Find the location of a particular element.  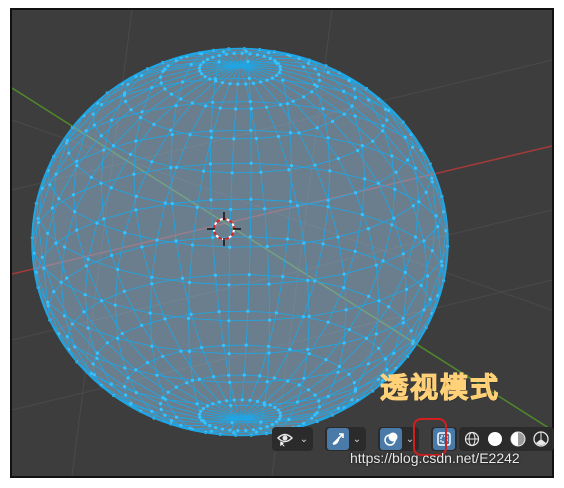

solid-sphere-icon is located at coordinates (495, 439).